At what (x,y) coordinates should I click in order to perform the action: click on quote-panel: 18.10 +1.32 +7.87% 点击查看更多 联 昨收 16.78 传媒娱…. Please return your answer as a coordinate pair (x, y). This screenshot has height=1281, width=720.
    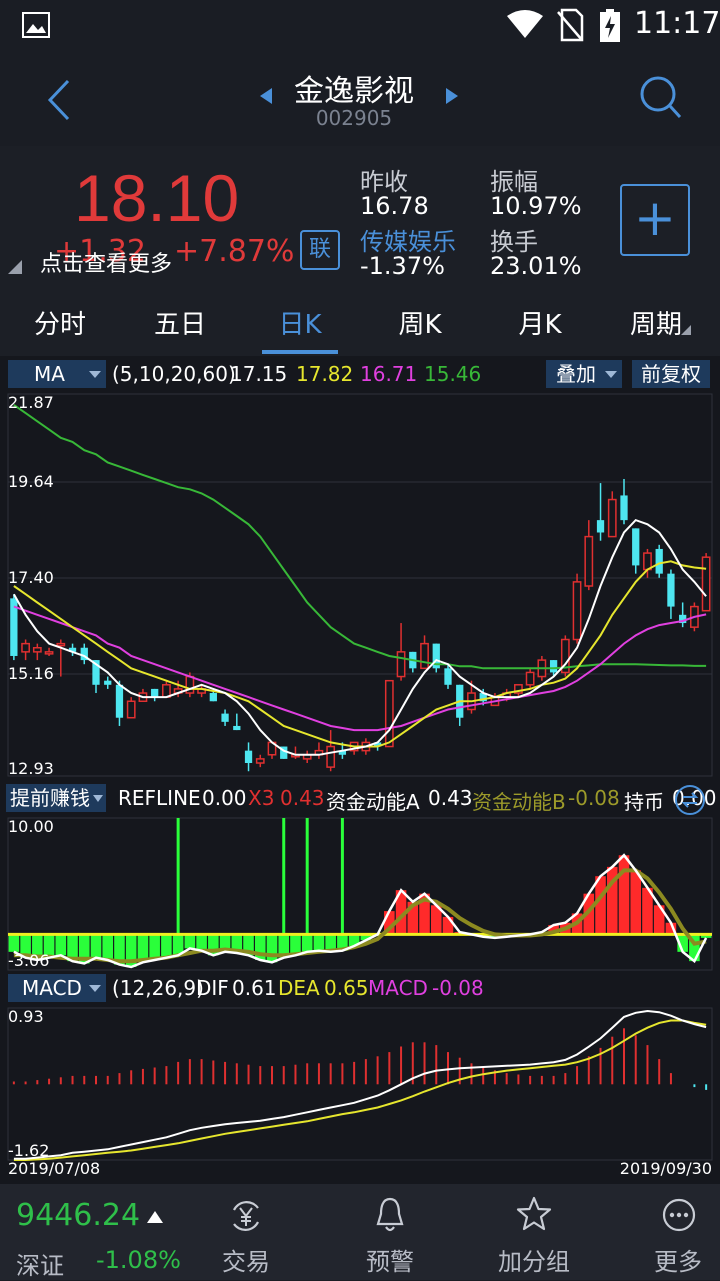
    Looking at the image, I should click on (360, 220).